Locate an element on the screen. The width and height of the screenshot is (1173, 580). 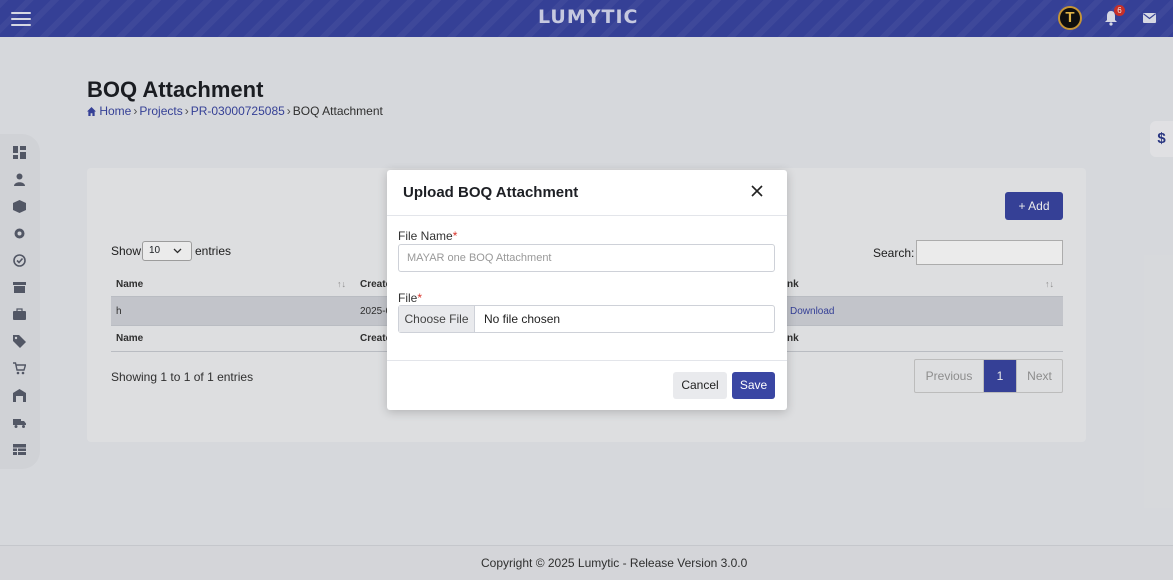
modal-header-divider is located at coordinates (587, 215).